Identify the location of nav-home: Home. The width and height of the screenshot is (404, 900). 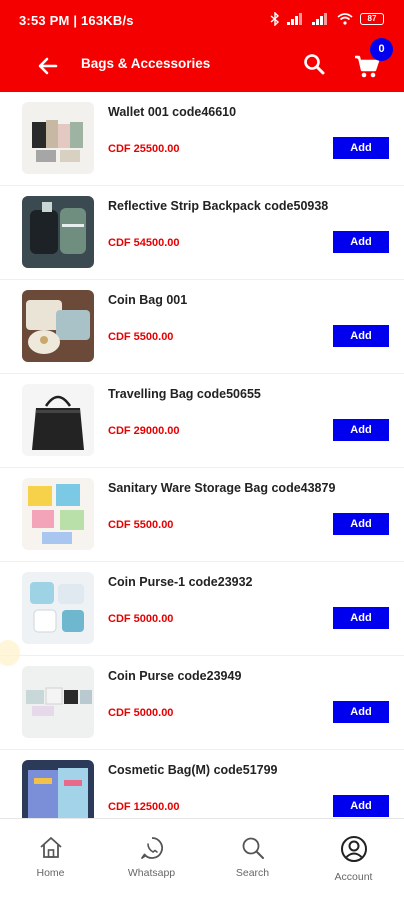
(50, 859).